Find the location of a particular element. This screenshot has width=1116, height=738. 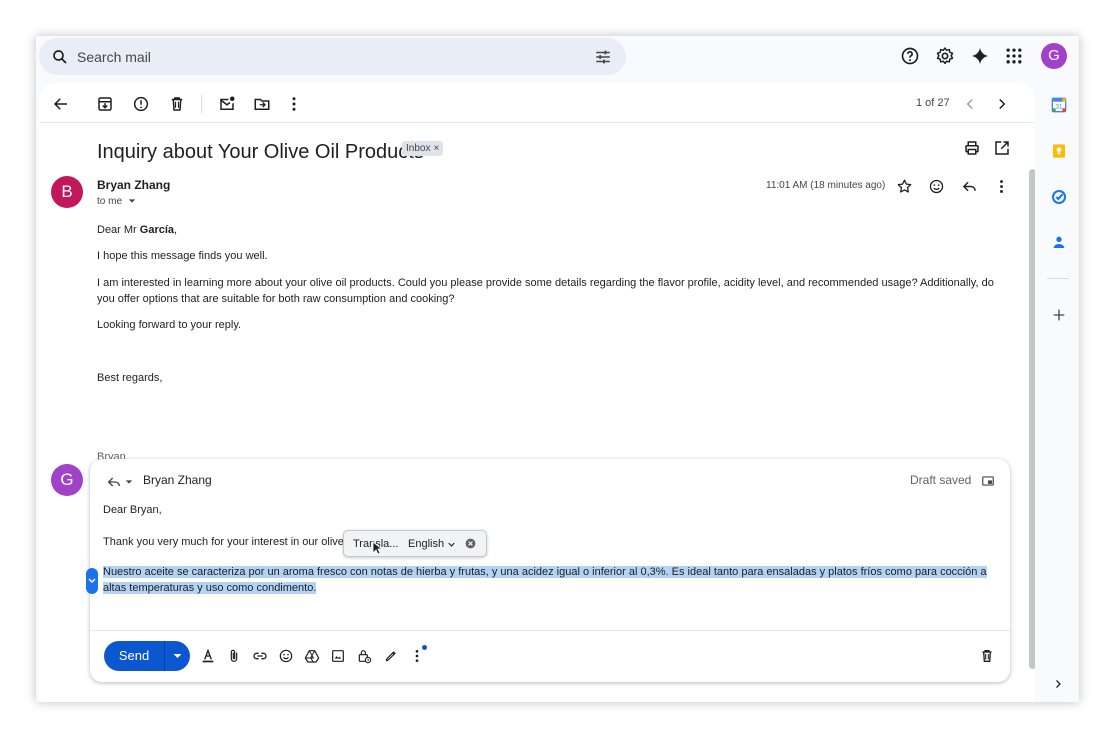

search-options-icon is located at coordinates (603, 57).